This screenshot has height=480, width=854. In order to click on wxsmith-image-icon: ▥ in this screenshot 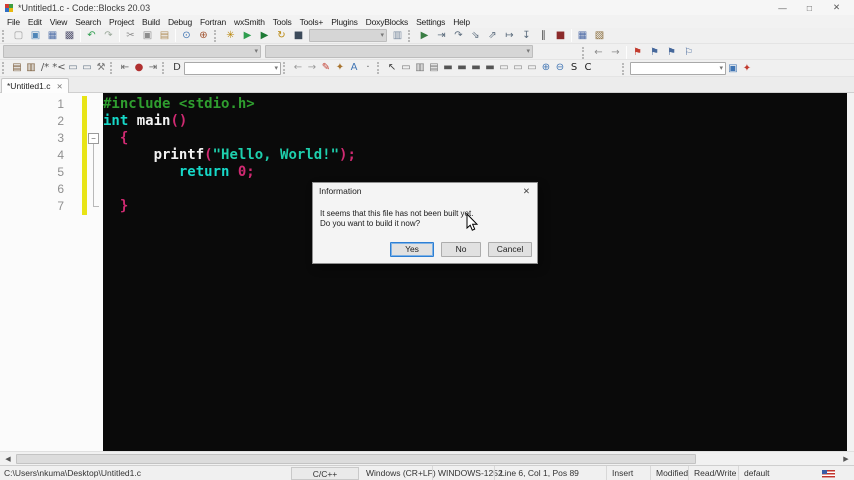, I will do `click(420, 68)`.